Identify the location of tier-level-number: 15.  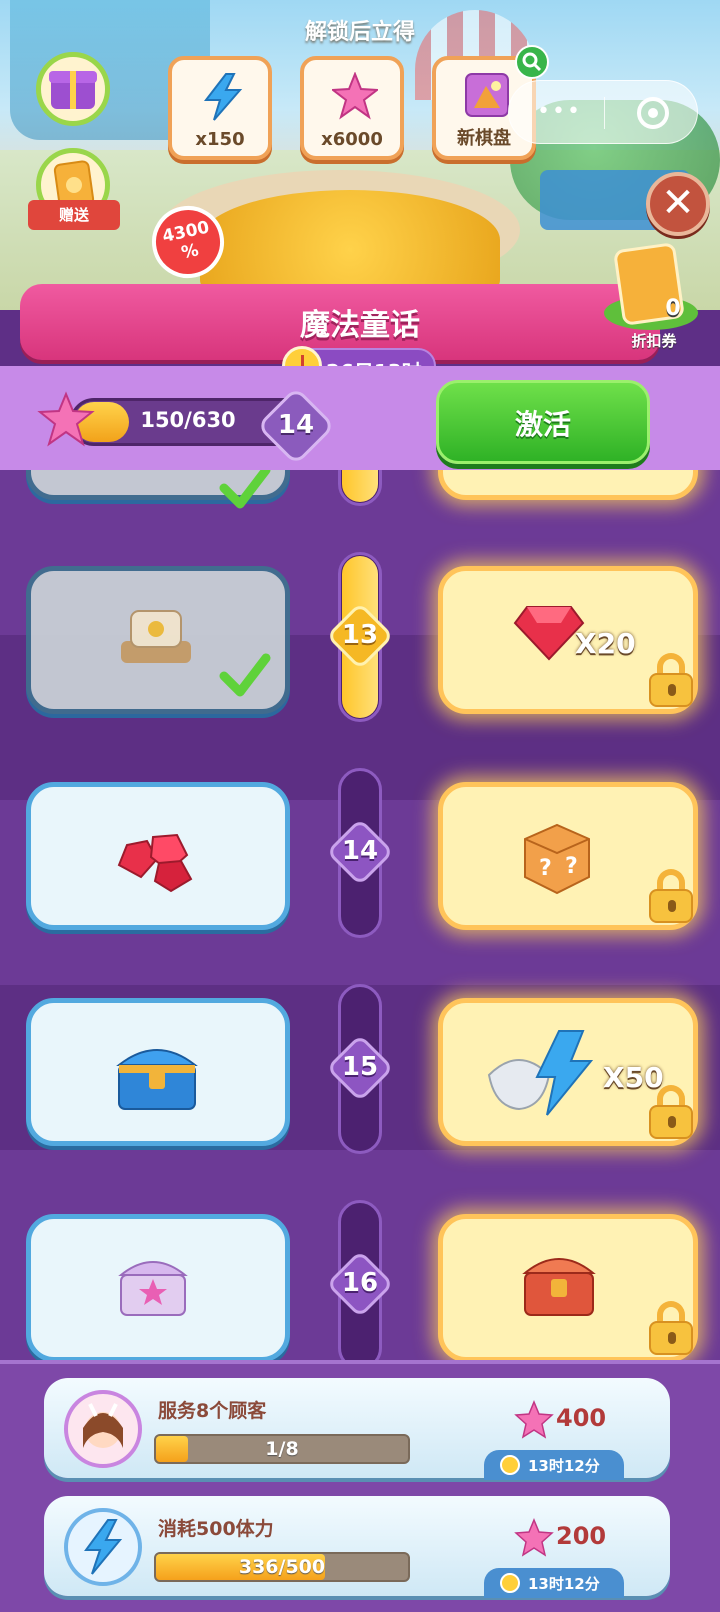
(360, 1067).